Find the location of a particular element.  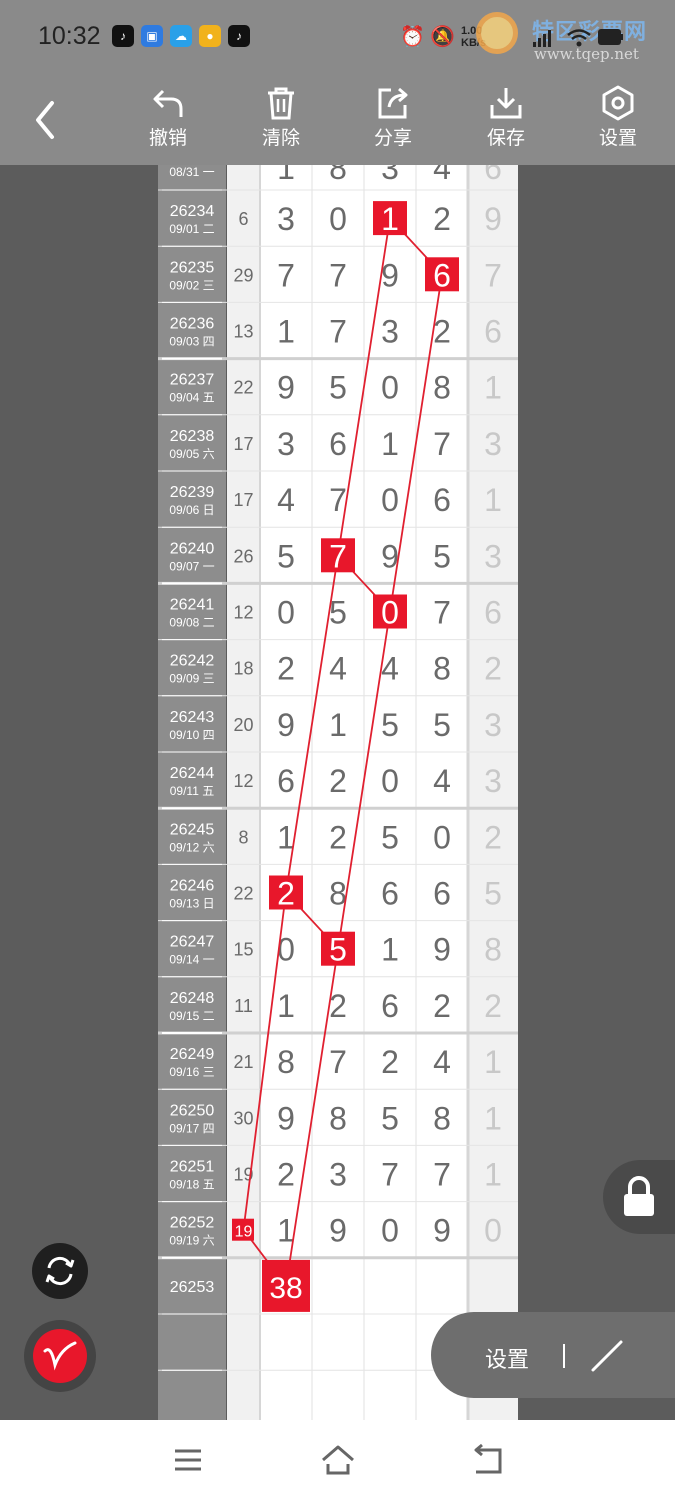

row-date: 09/18 五 is located at coordinates (191, 1185).